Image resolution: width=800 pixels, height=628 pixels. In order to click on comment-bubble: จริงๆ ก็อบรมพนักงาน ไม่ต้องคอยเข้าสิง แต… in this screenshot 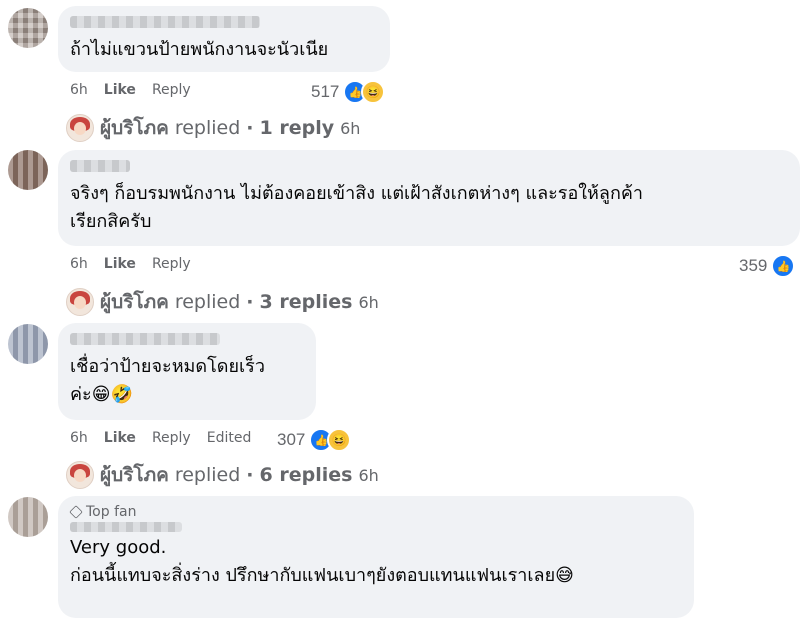, I will do `click(429, 198)`.